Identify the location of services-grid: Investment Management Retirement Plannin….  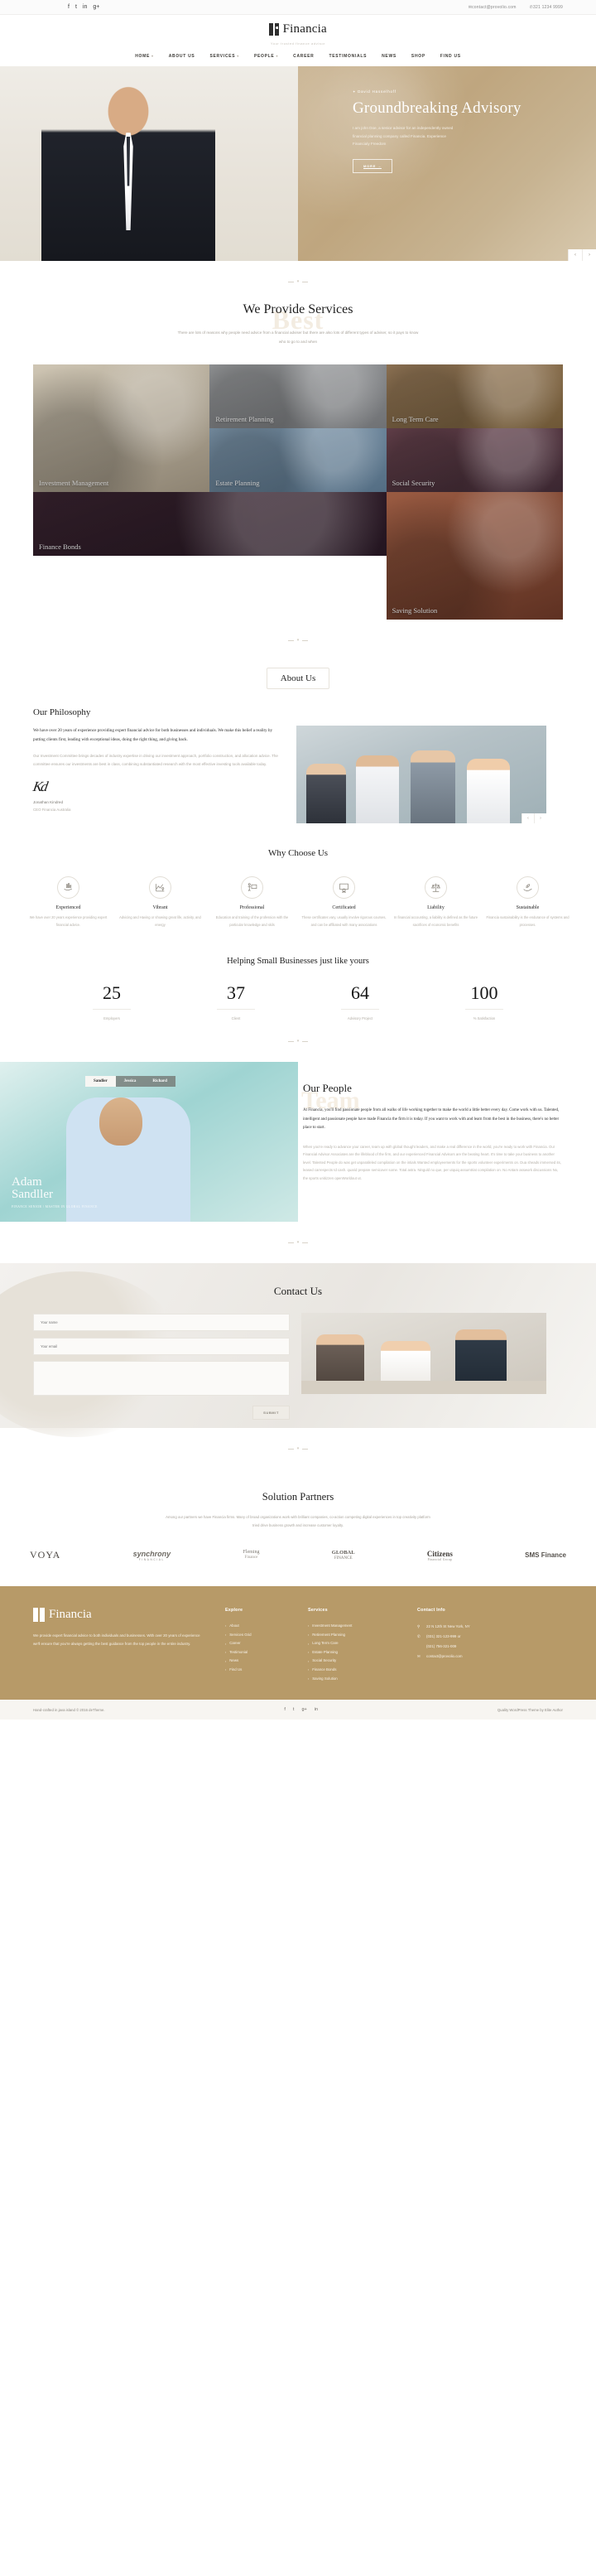
(298, 492).